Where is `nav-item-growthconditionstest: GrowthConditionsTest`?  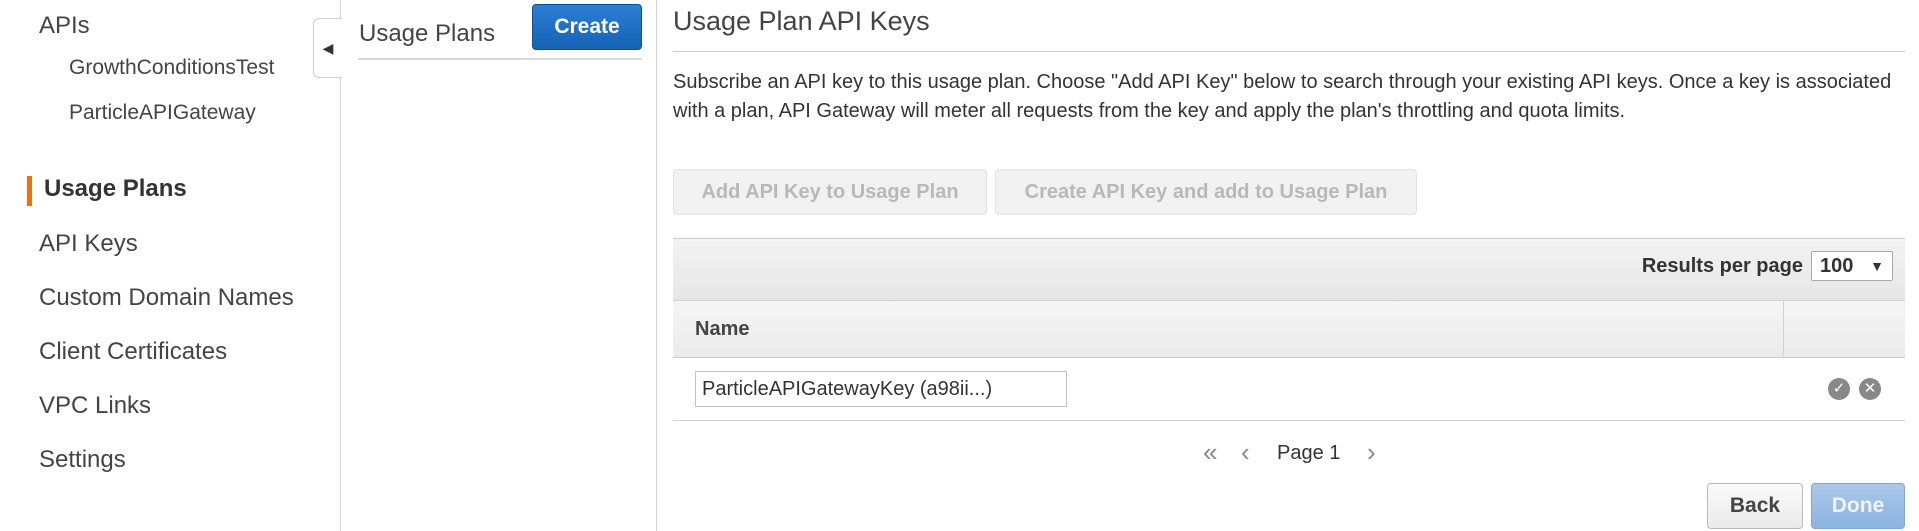
nav-item-growthconditionstest: GrowthConditionsTest is located at coordinates (171, 68).